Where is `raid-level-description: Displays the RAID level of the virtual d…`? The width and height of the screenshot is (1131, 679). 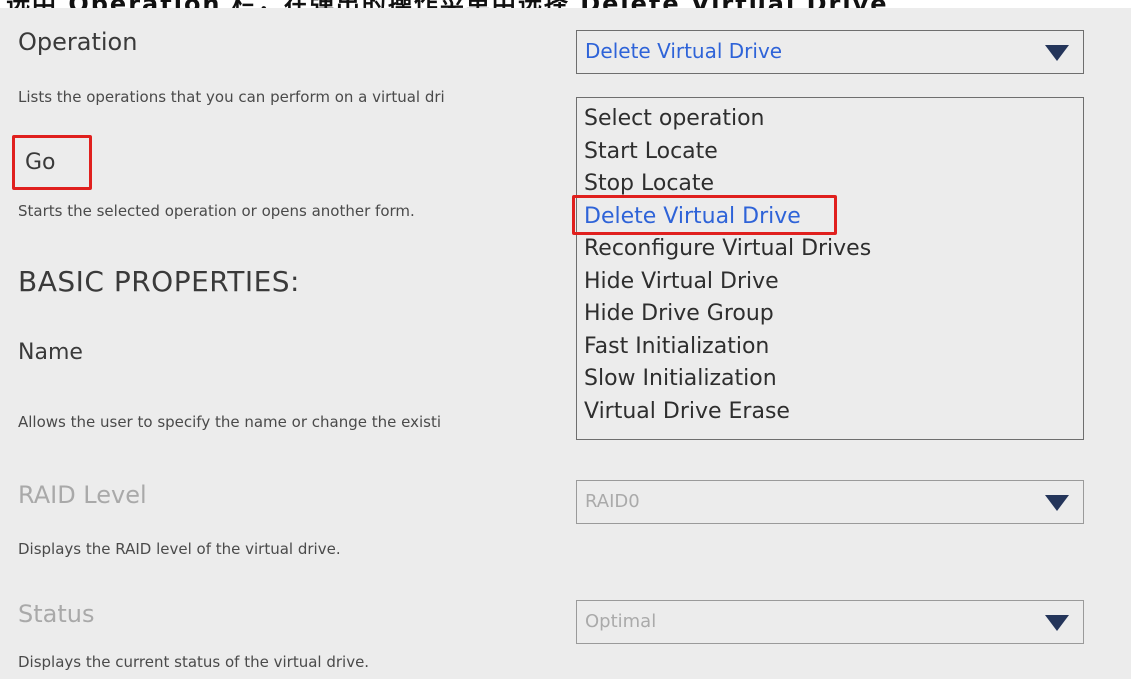
raid-level-description: Displays the RAID level of the virtual d… is located at coordinates (179, 549).